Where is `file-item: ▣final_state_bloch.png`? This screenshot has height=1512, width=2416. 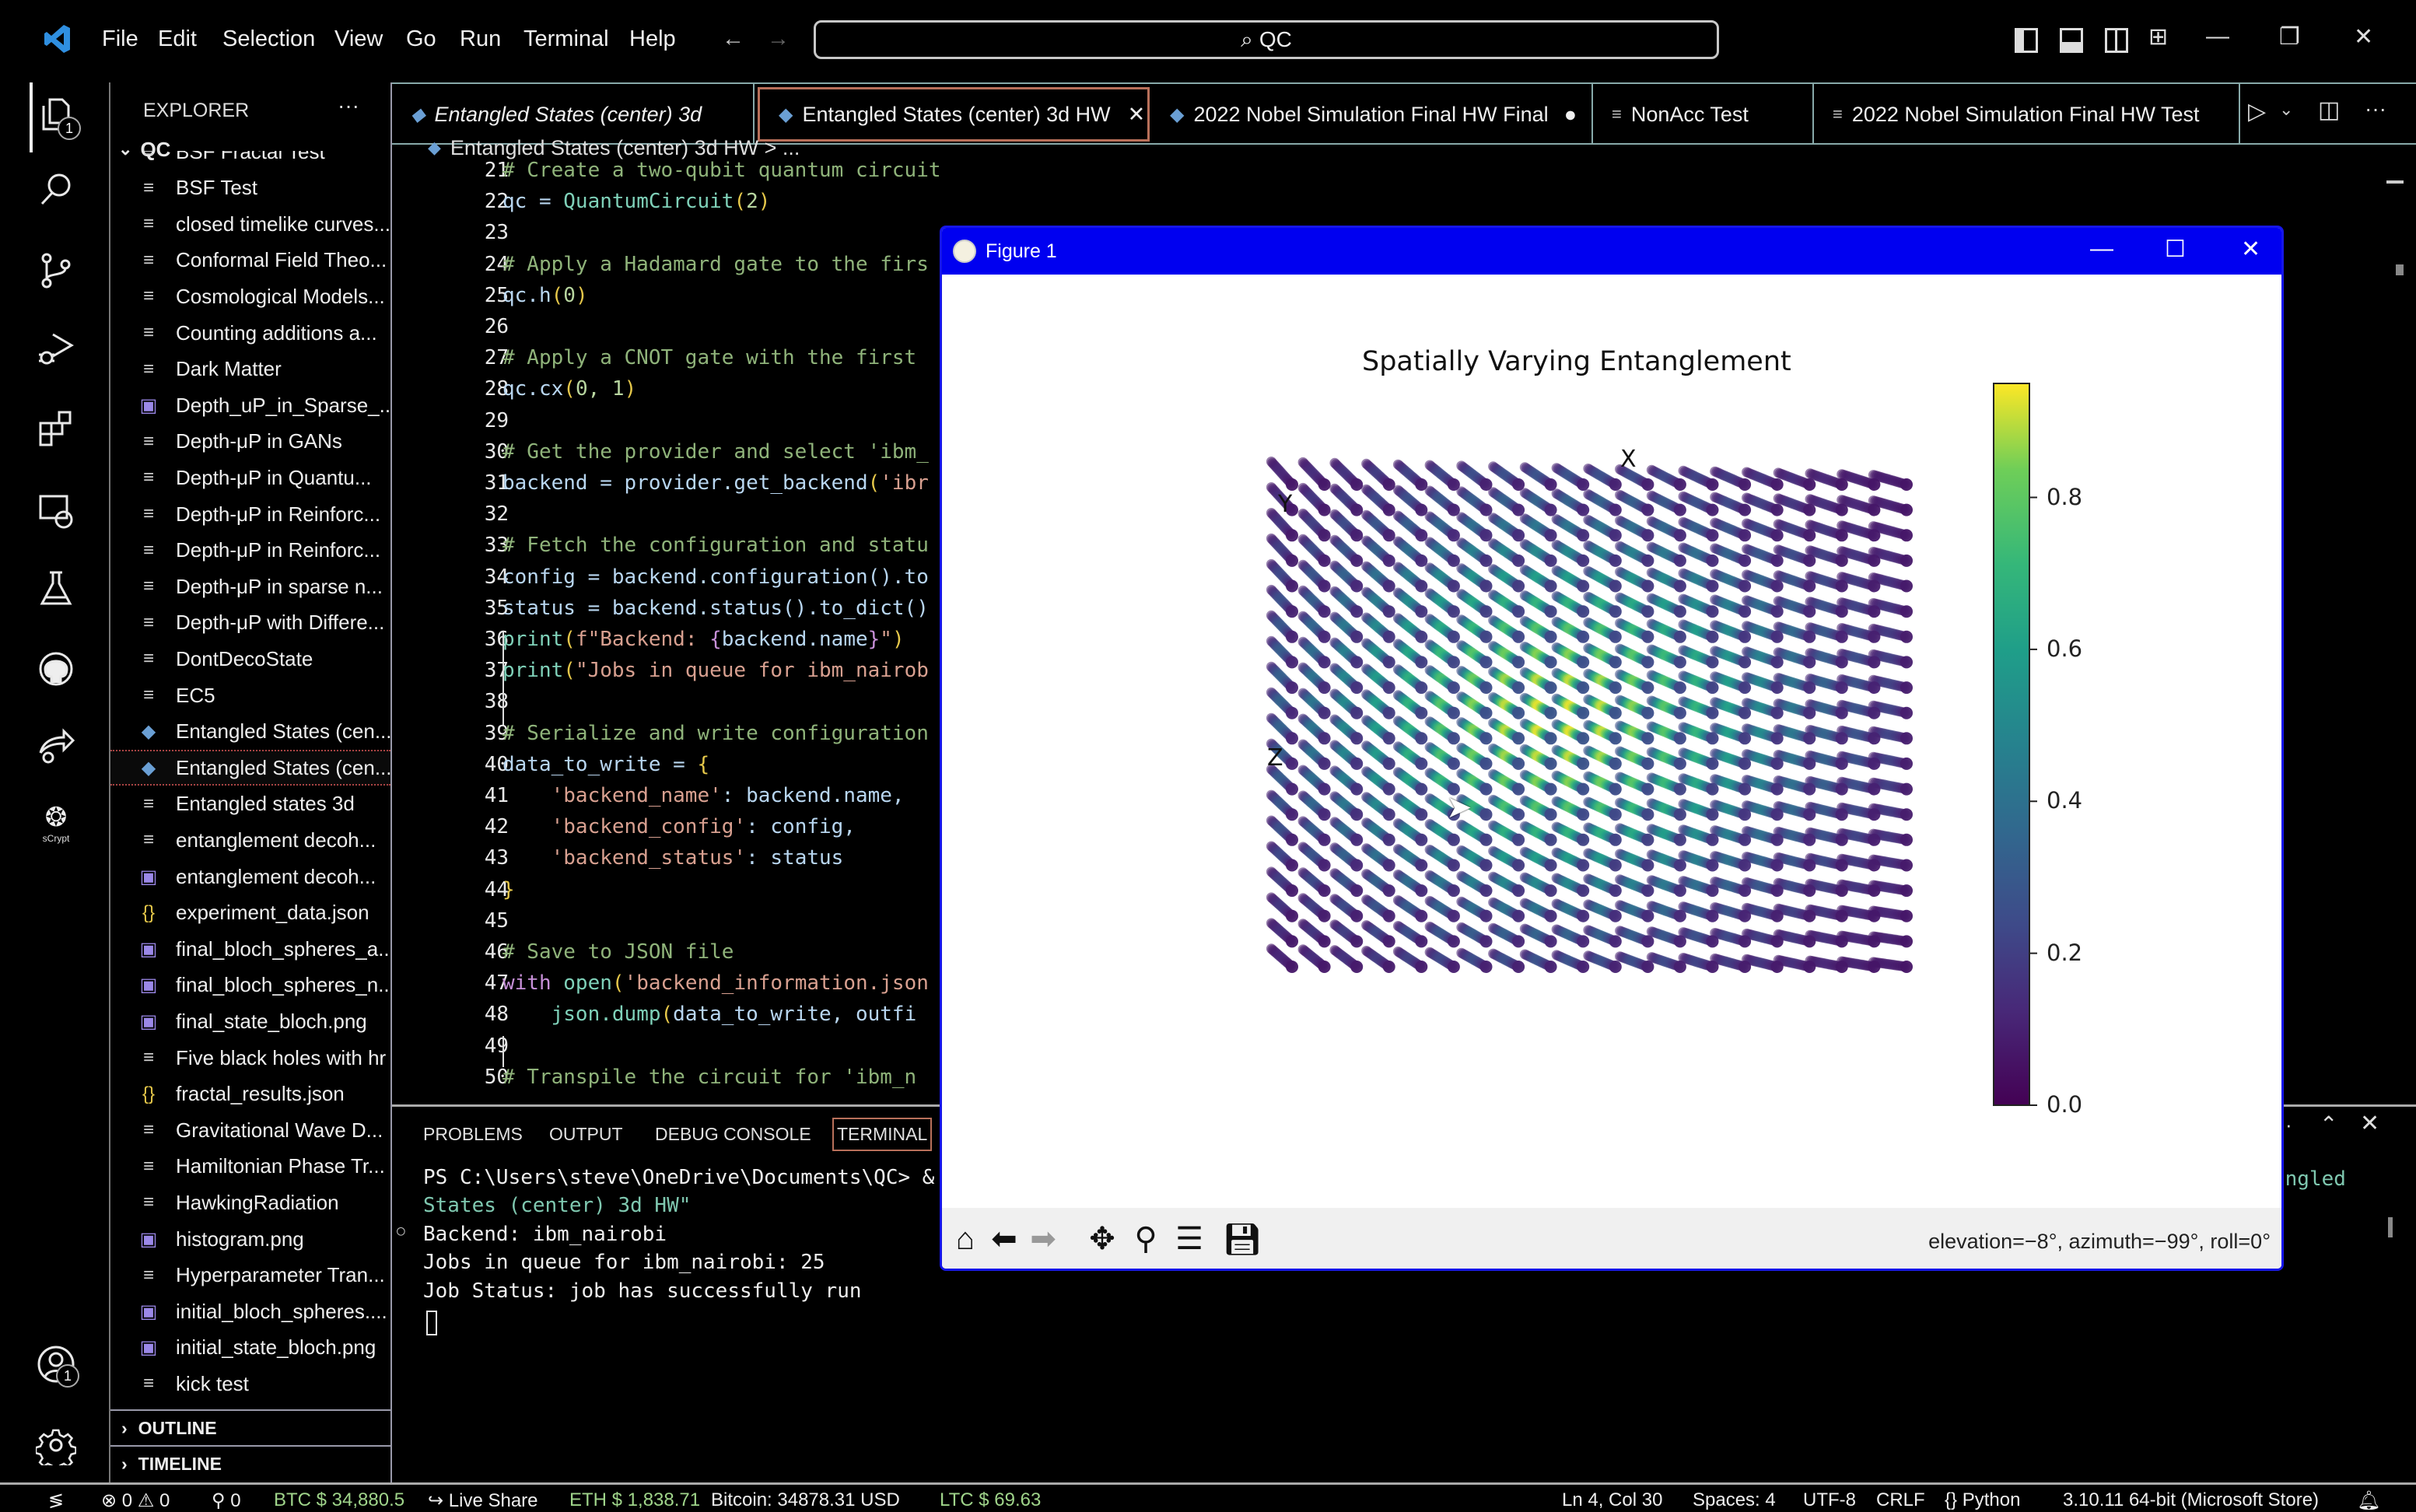
file-item: ▣final_state_bloch.png is located at coordinates (250, 1021).